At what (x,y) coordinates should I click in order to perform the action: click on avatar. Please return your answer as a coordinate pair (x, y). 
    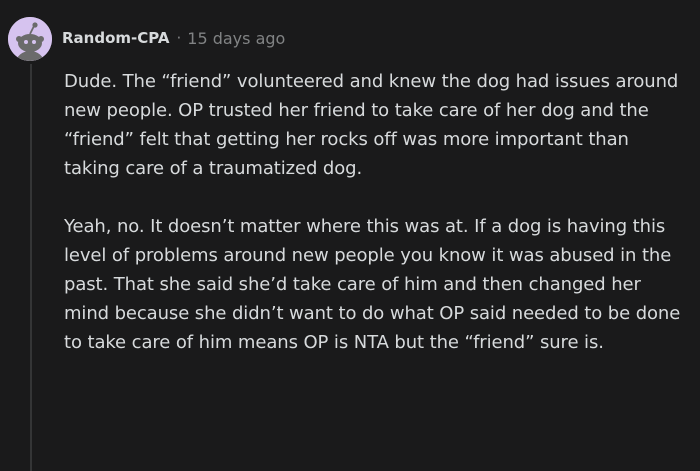
    Looking at the image, I should click on (30, 39).